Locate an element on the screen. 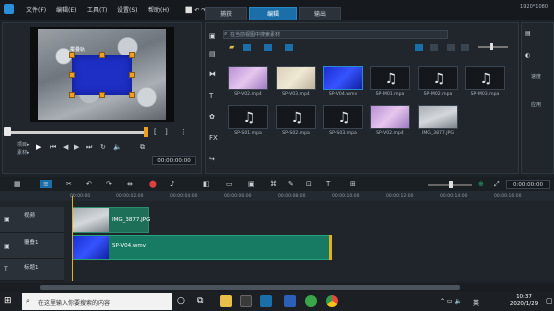  repeat-icon: ↻ is located at coordinates (103, 147).